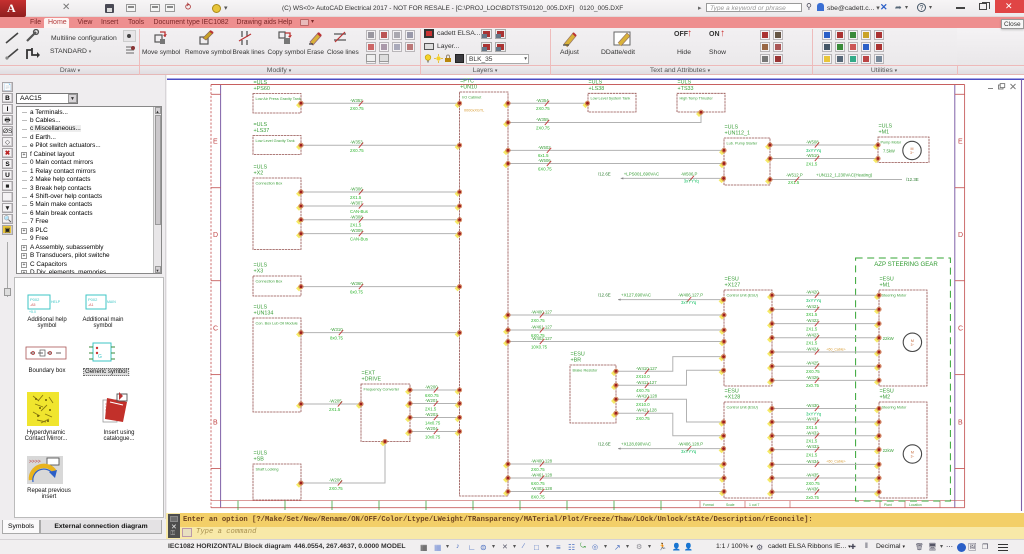 The width and height of the screenshot is (1024, 554). Describe the element at coordinates (895, 295) in the screenshot. I see `svg-text: Steering Motor` at that location.